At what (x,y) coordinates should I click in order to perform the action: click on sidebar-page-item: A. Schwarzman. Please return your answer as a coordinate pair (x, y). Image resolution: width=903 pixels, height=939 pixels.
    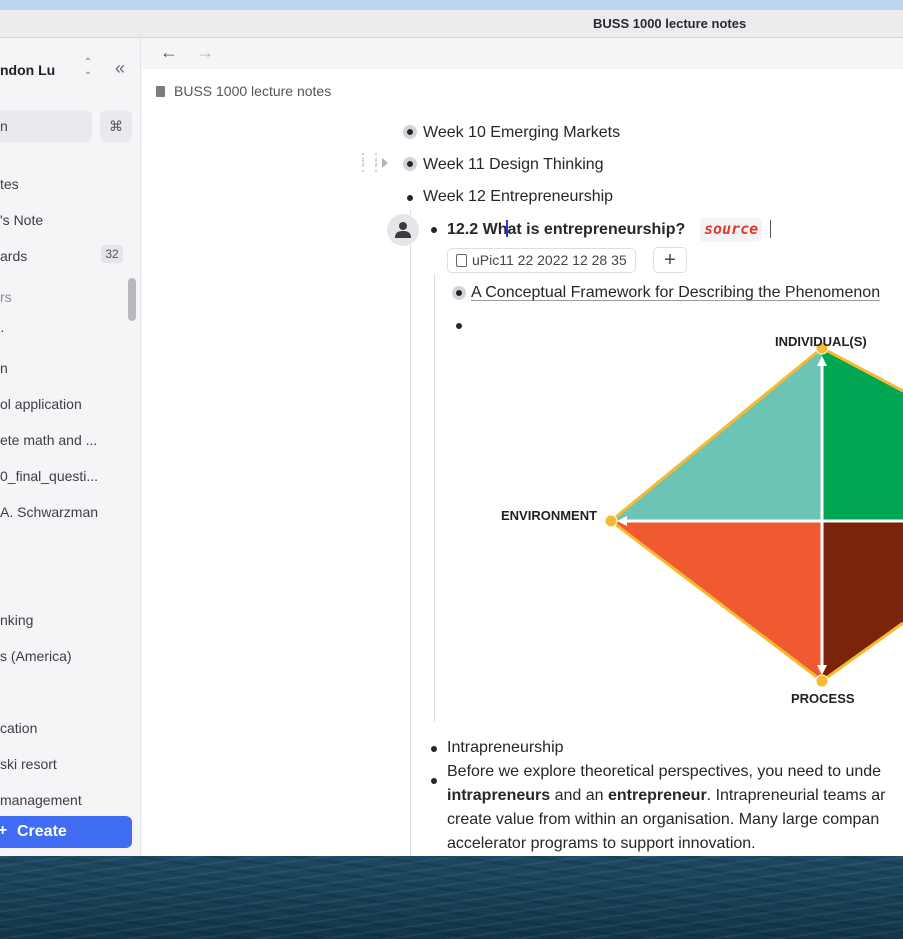
    Looking at the image, I should click on (49, 512).